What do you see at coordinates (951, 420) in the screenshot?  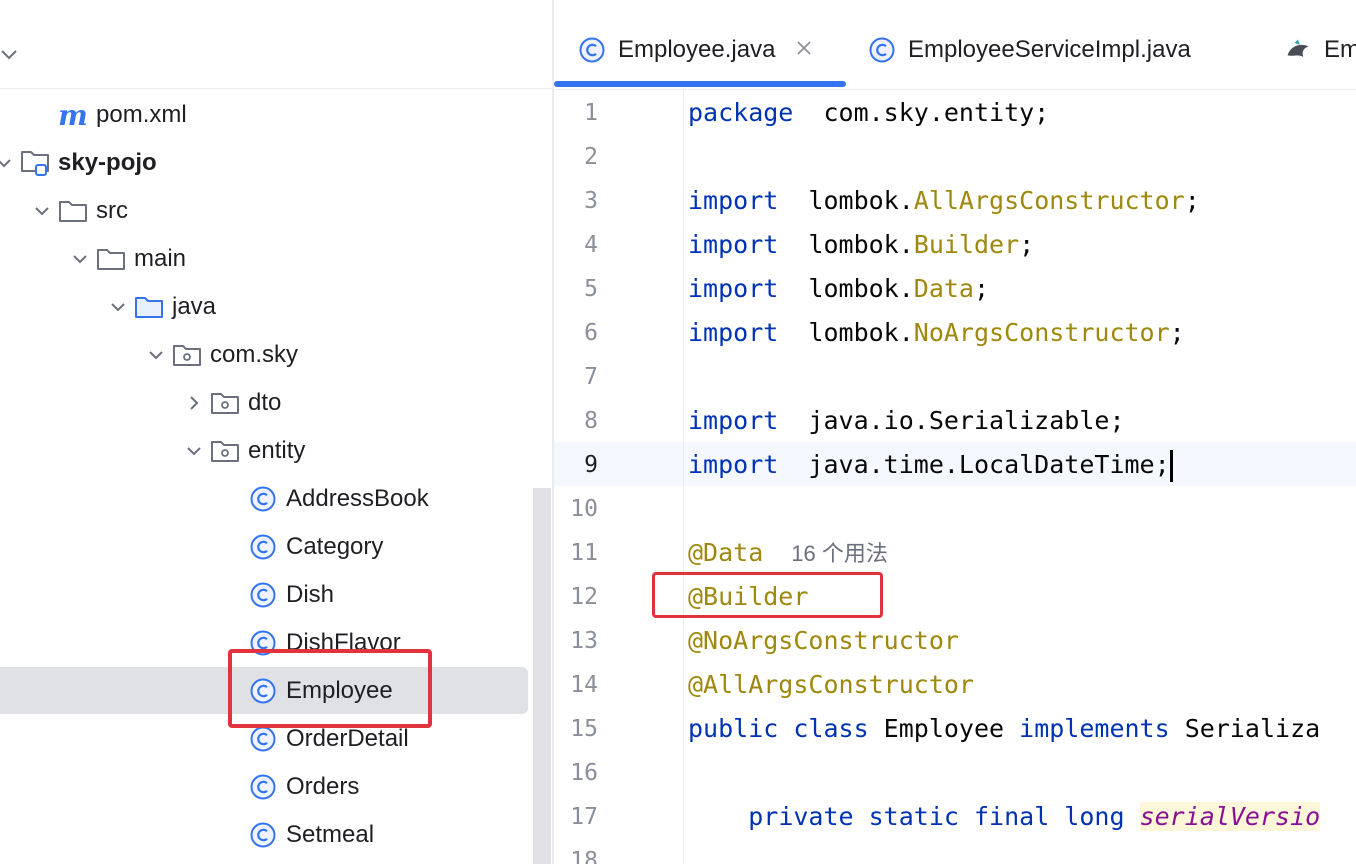 I see `code-token: java.io.Serializable;` at bounding box center [951, 420].